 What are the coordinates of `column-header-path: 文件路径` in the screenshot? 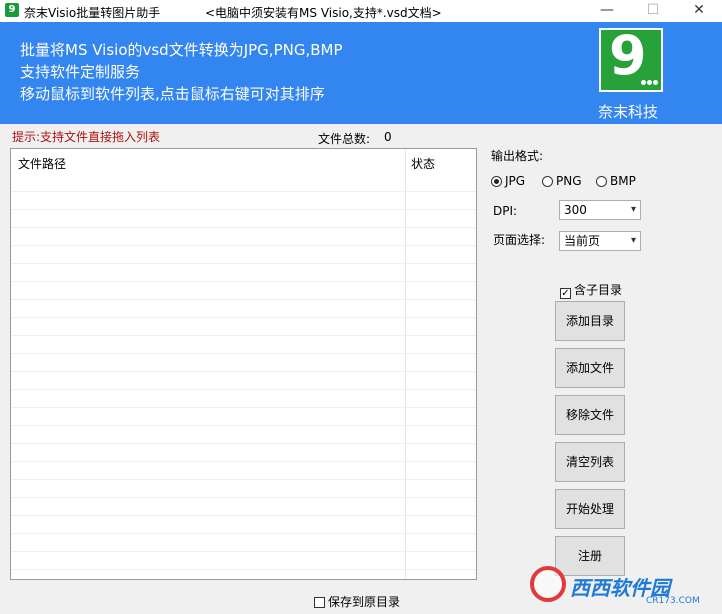 It's located at (42, 163).